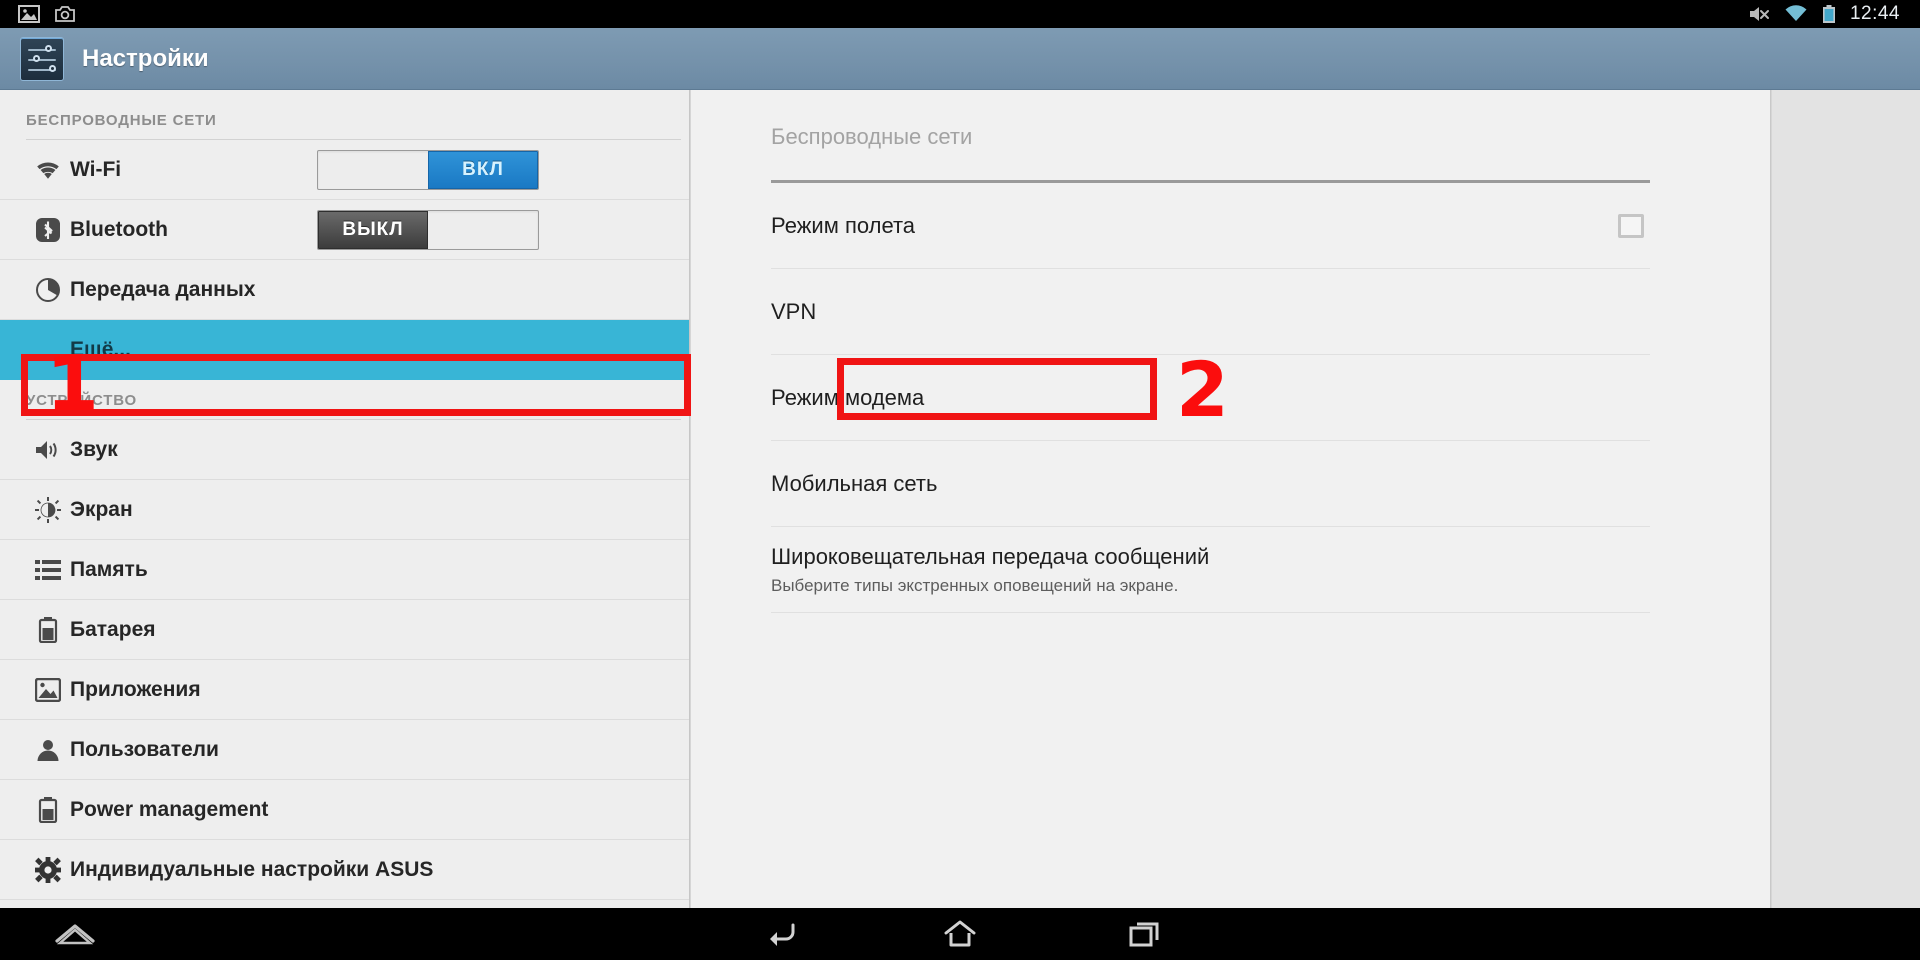 This screenshot has width=1920, height=960. I want to click on sidebar-item-label: Экран, so click(101, 509).